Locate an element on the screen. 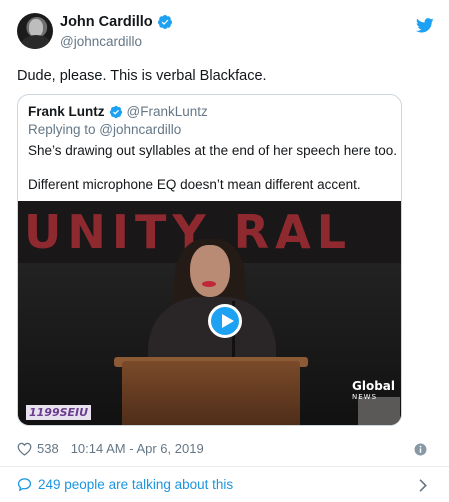  replying-to: Replying to @johncardillo is located at coordinates (104, 129).